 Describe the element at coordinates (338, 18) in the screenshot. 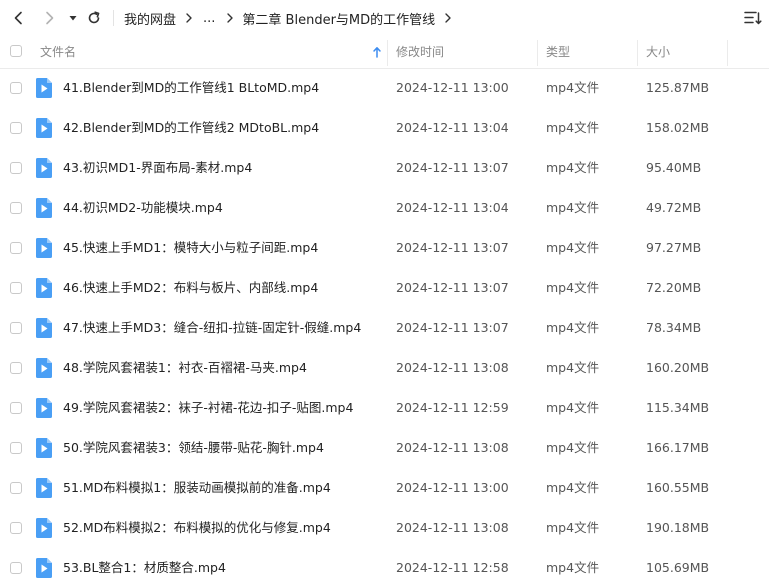

I see `breadcrumb-current: 第二章 Blender与MD的工作管线` at that location.